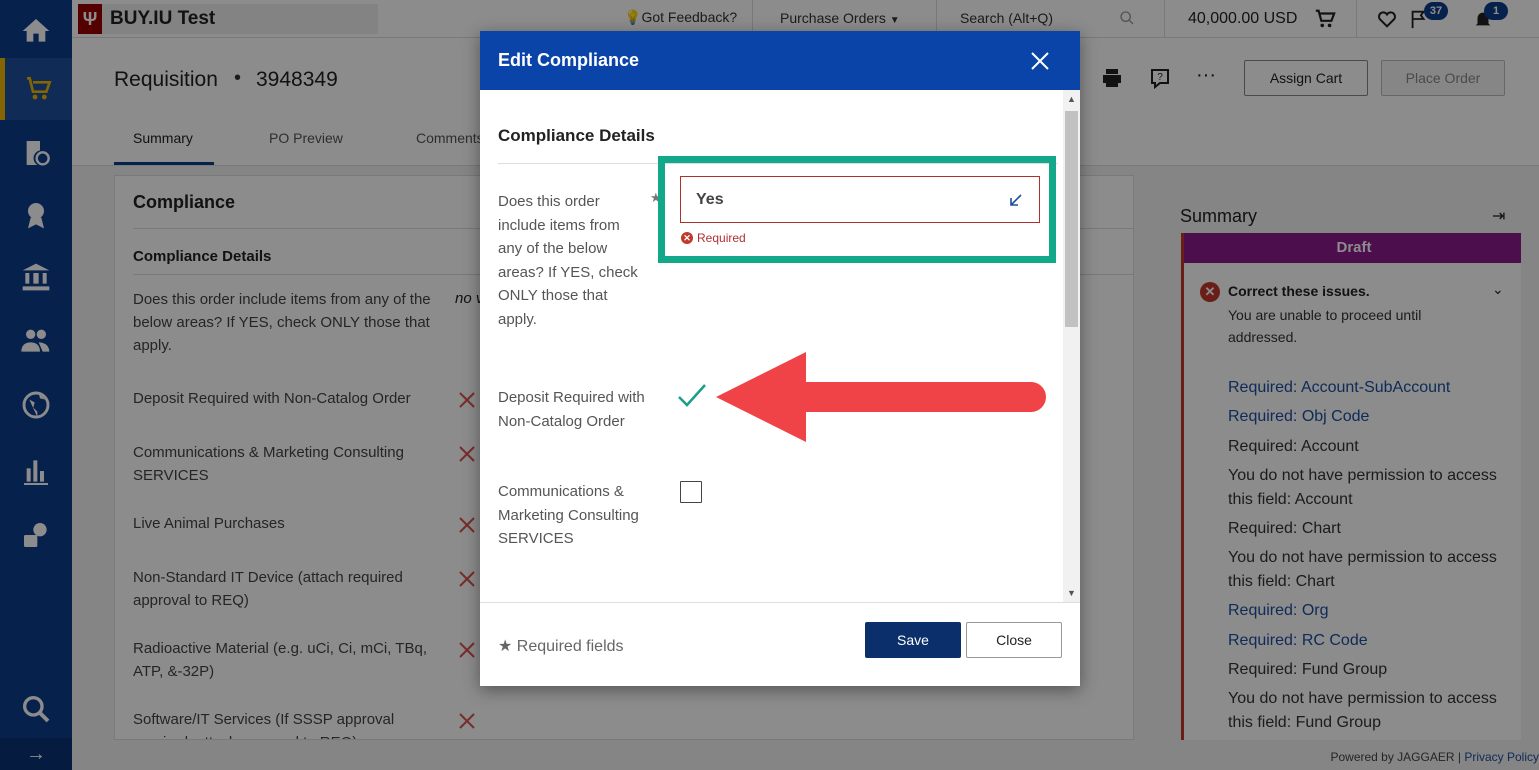 The width and height of the screenshot is (1539, 770). I want to click on required-star-icon: ★, so click(505, 646).